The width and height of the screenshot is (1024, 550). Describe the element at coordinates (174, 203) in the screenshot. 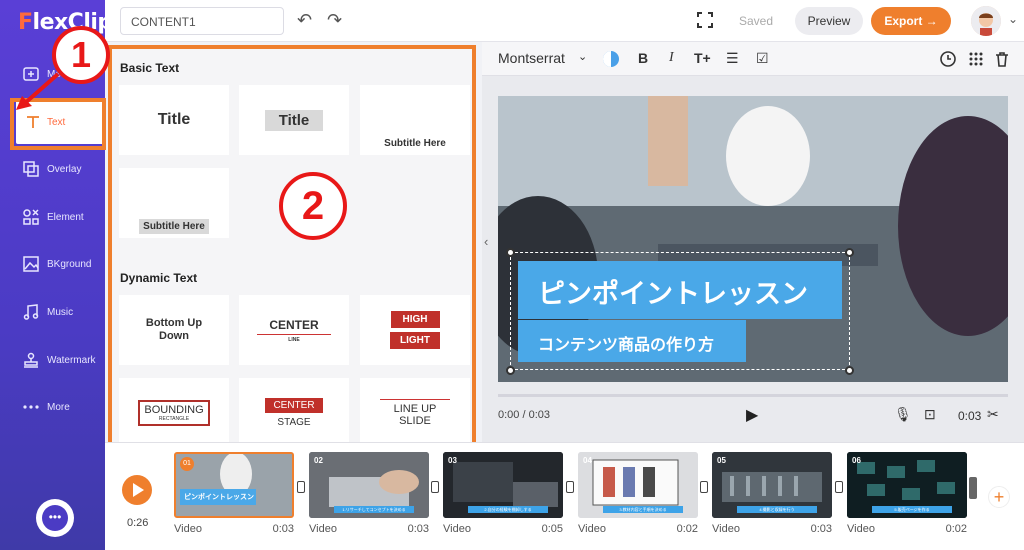

I see `text-template-subtitle-boxed: Subtitle Here` at that location.